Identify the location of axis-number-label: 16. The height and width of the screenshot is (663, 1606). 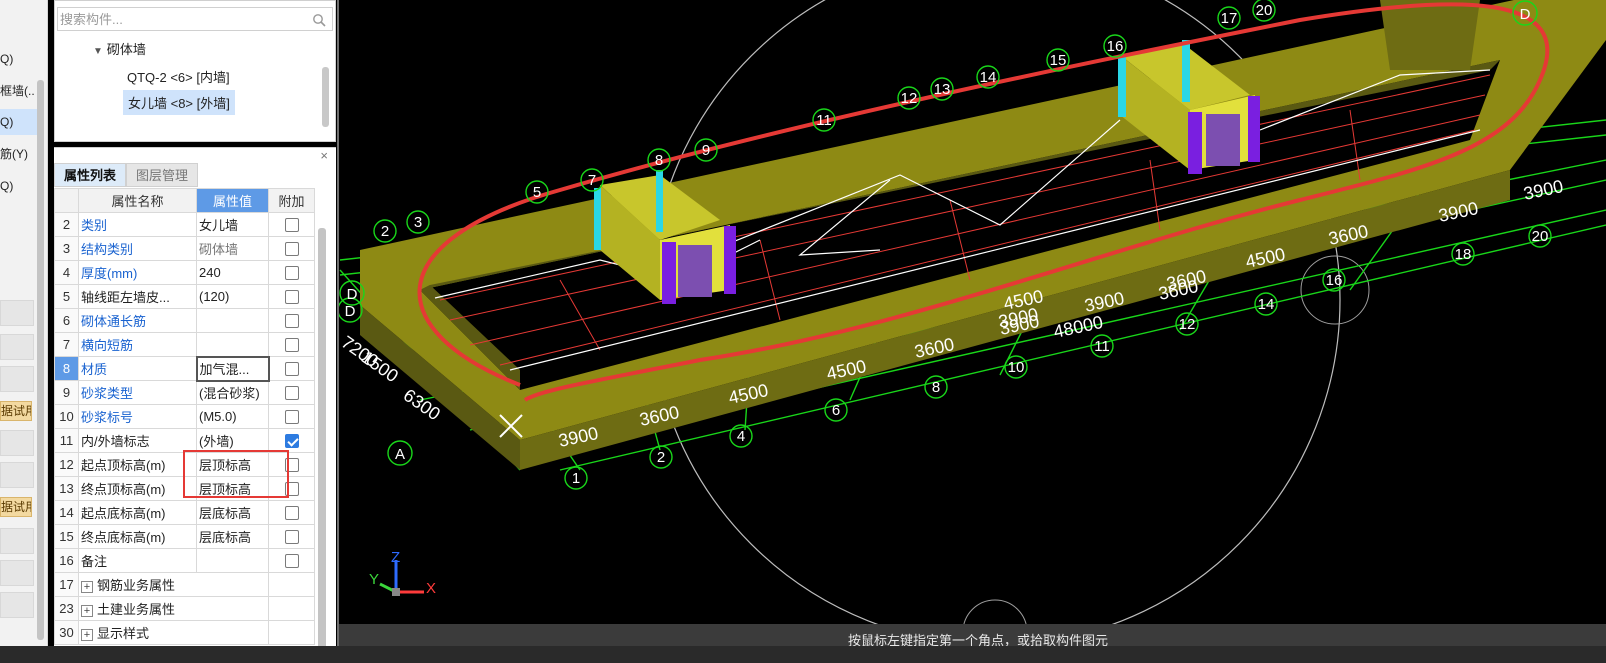
(1115, 46).